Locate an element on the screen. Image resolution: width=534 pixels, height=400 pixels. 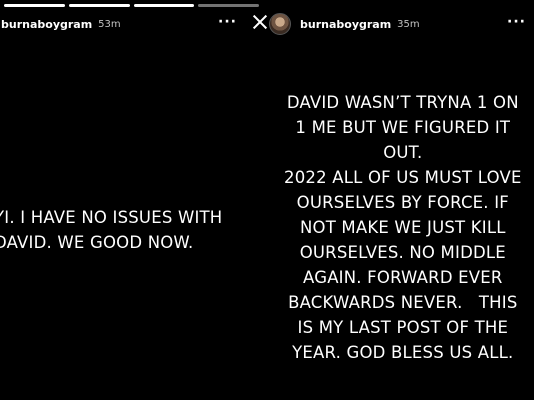
close-icon is located at coordinates (260, 22).